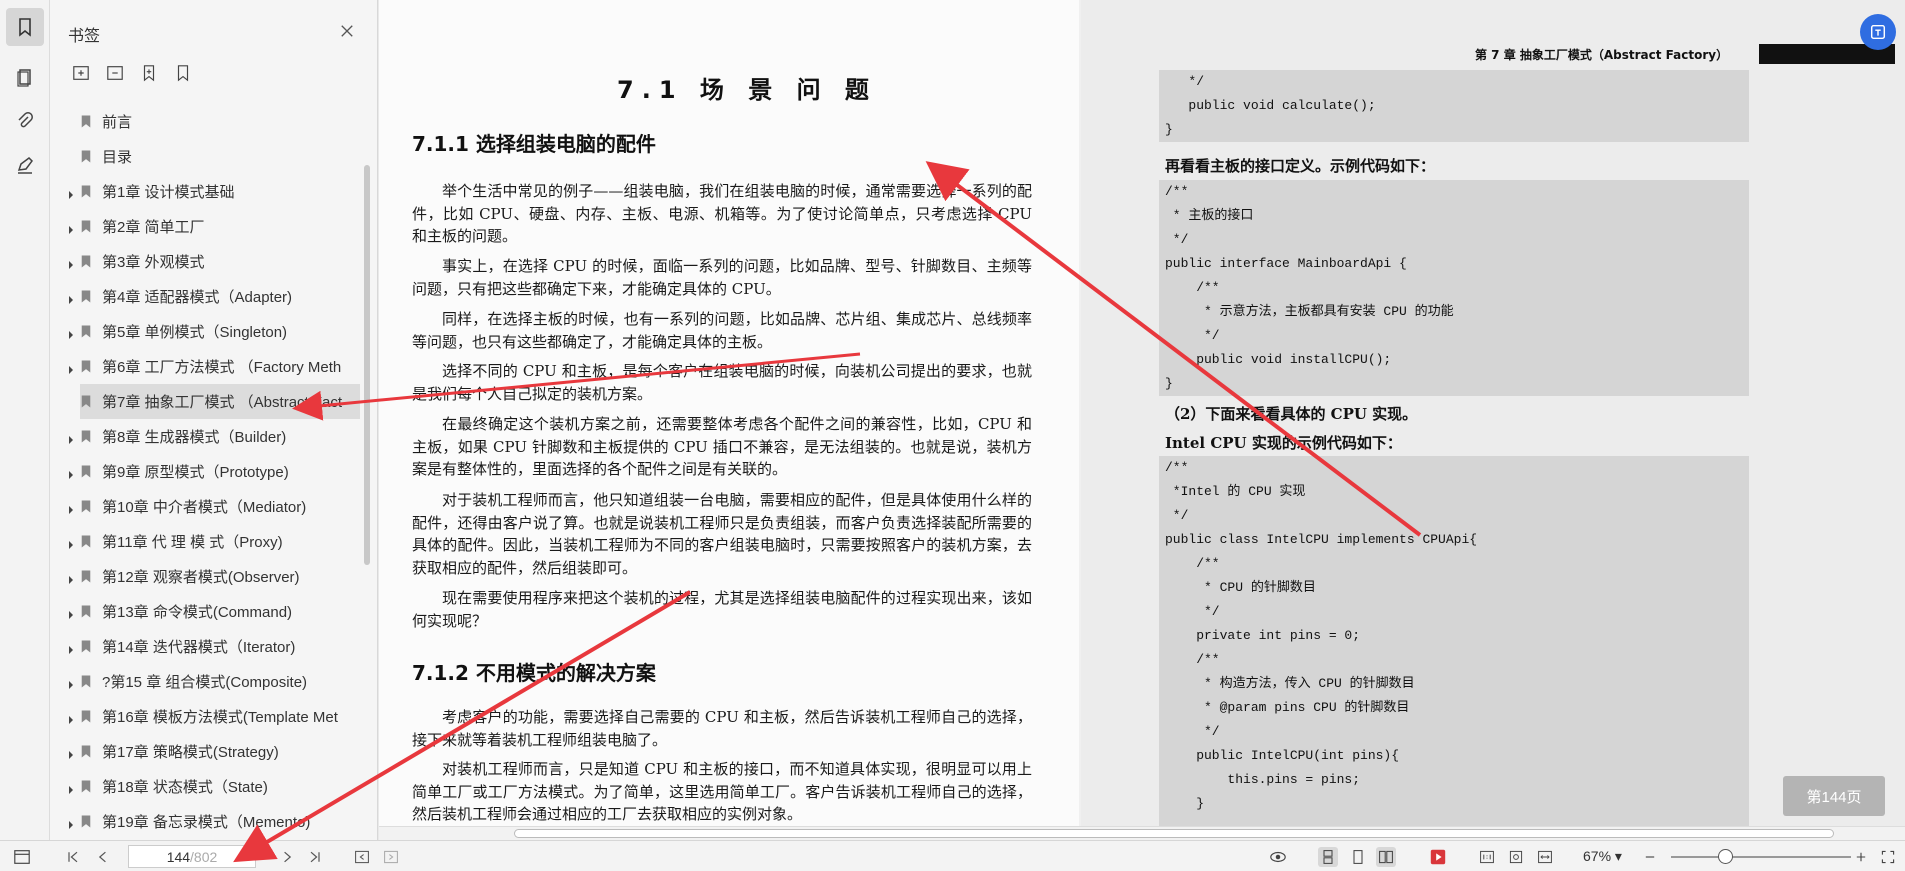 The image size is (1905, 871). What do you see at coordinates (1438, 857) in the screenshot?
I see `play-icon` at bounding box center [1438, 857].